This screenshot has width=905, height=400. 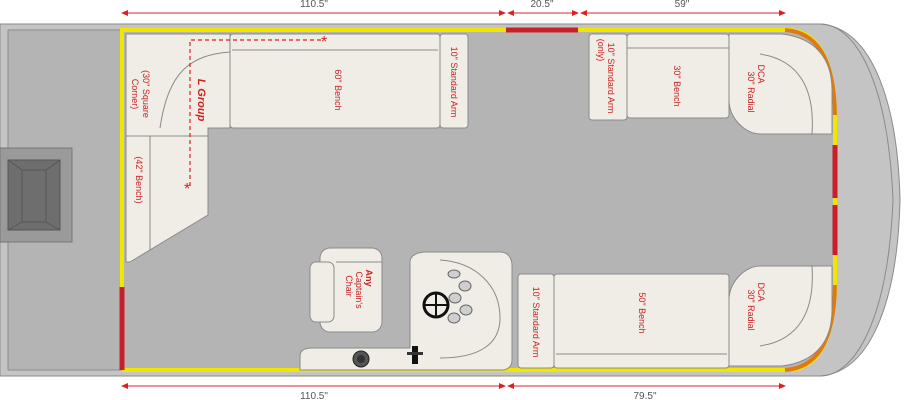 I want to click on steering-wheel-icon, so click(x=436, y=305).